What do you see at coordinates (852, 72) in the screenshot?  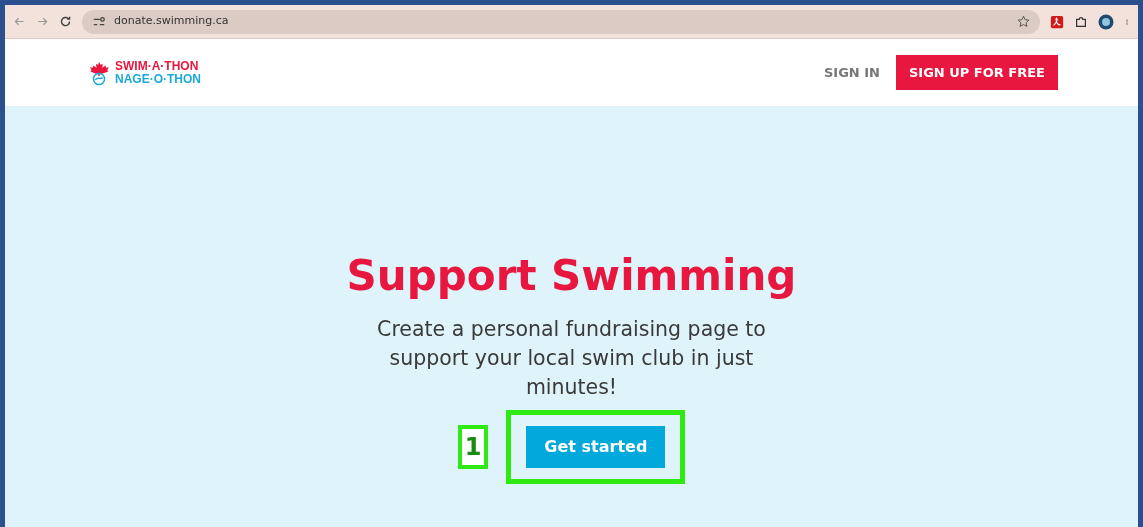 I see `sign-in-link: SIGN IN` at bounding box center [852, 72].